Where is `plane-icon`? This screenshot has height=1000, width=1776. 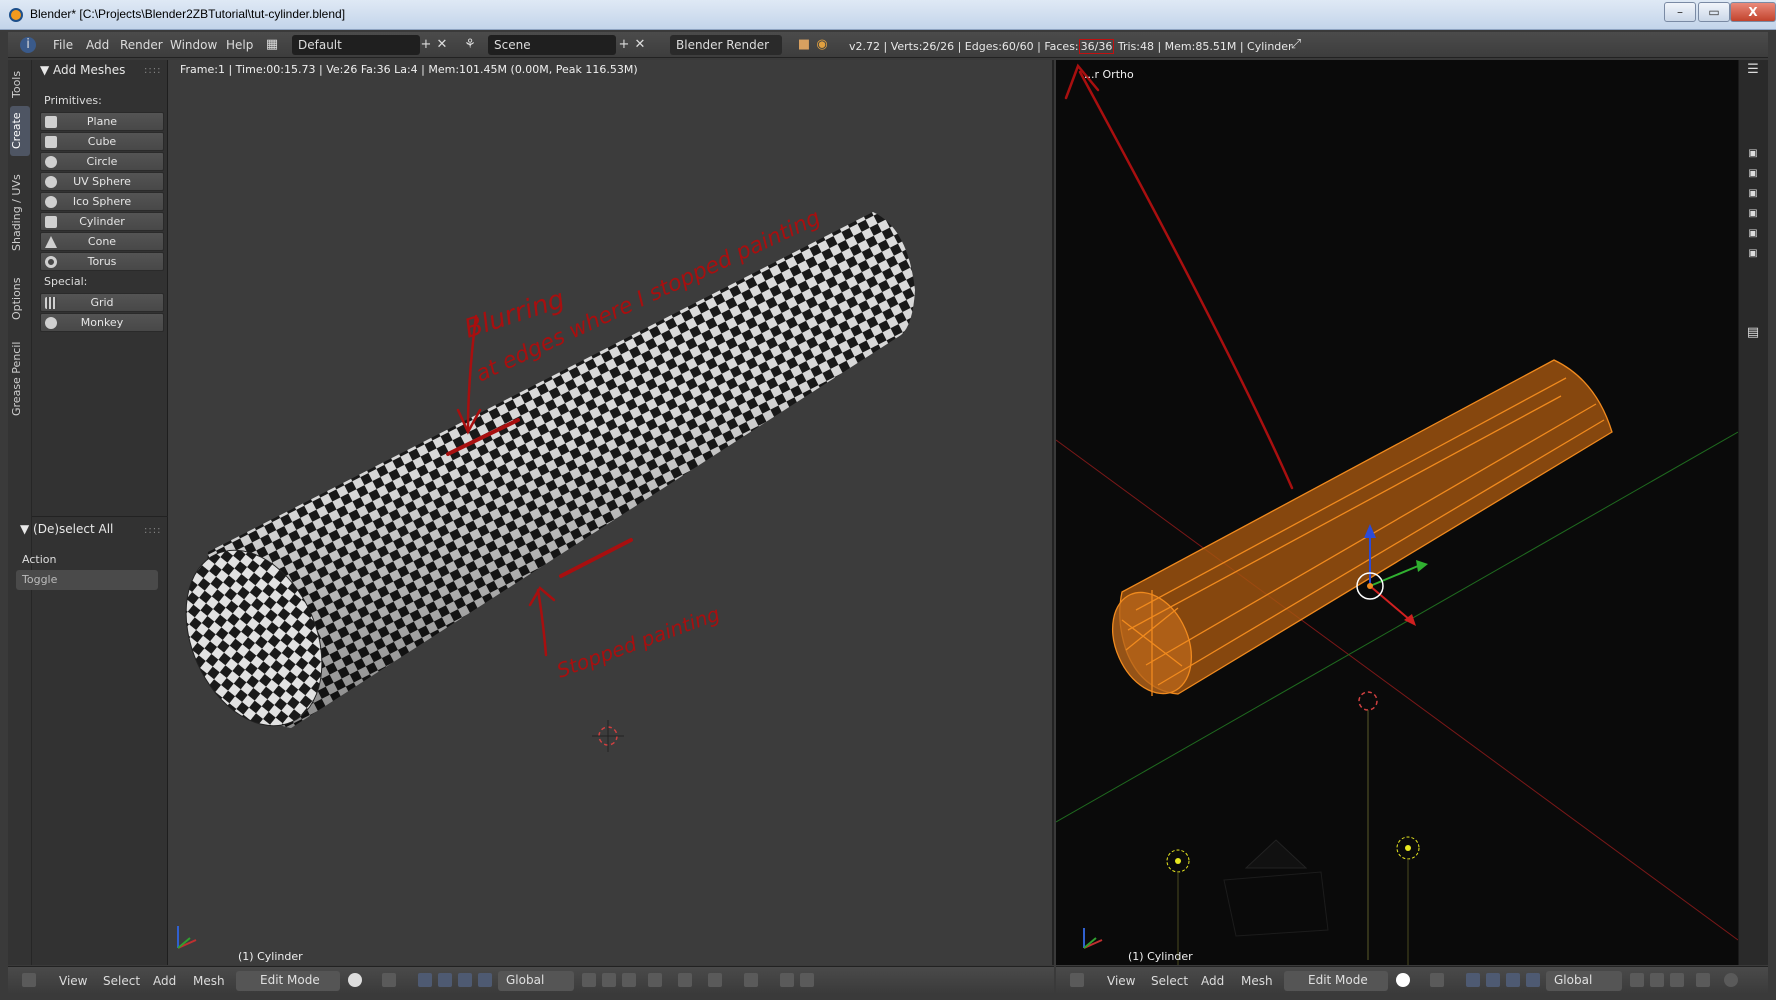
plane-icon is located at coordinates (51, 122).